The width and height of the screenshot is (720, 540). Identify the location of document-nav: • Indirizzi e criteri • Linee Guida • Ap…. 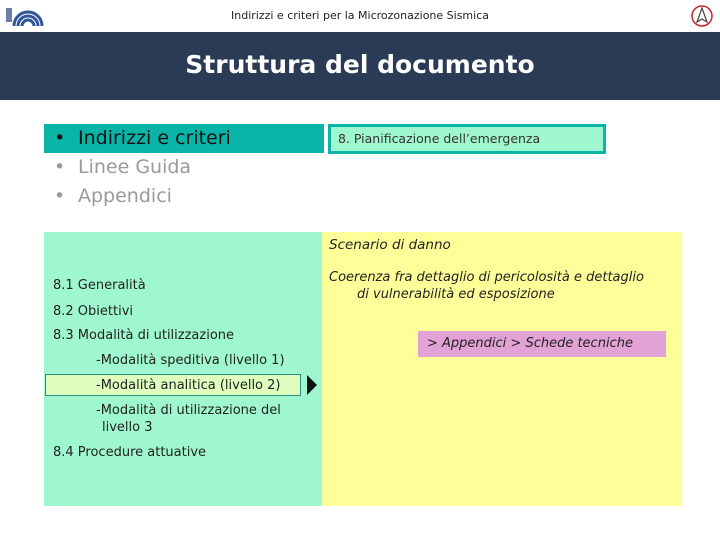
(184, 167).